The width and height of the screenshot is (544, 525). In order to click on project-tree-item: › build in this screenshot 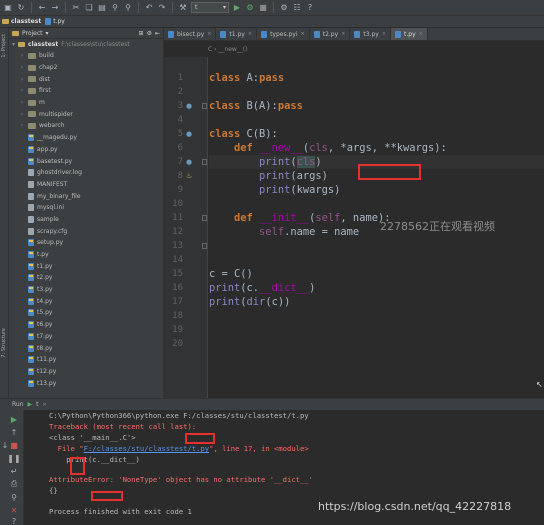, I will do `click(86, 56)`.